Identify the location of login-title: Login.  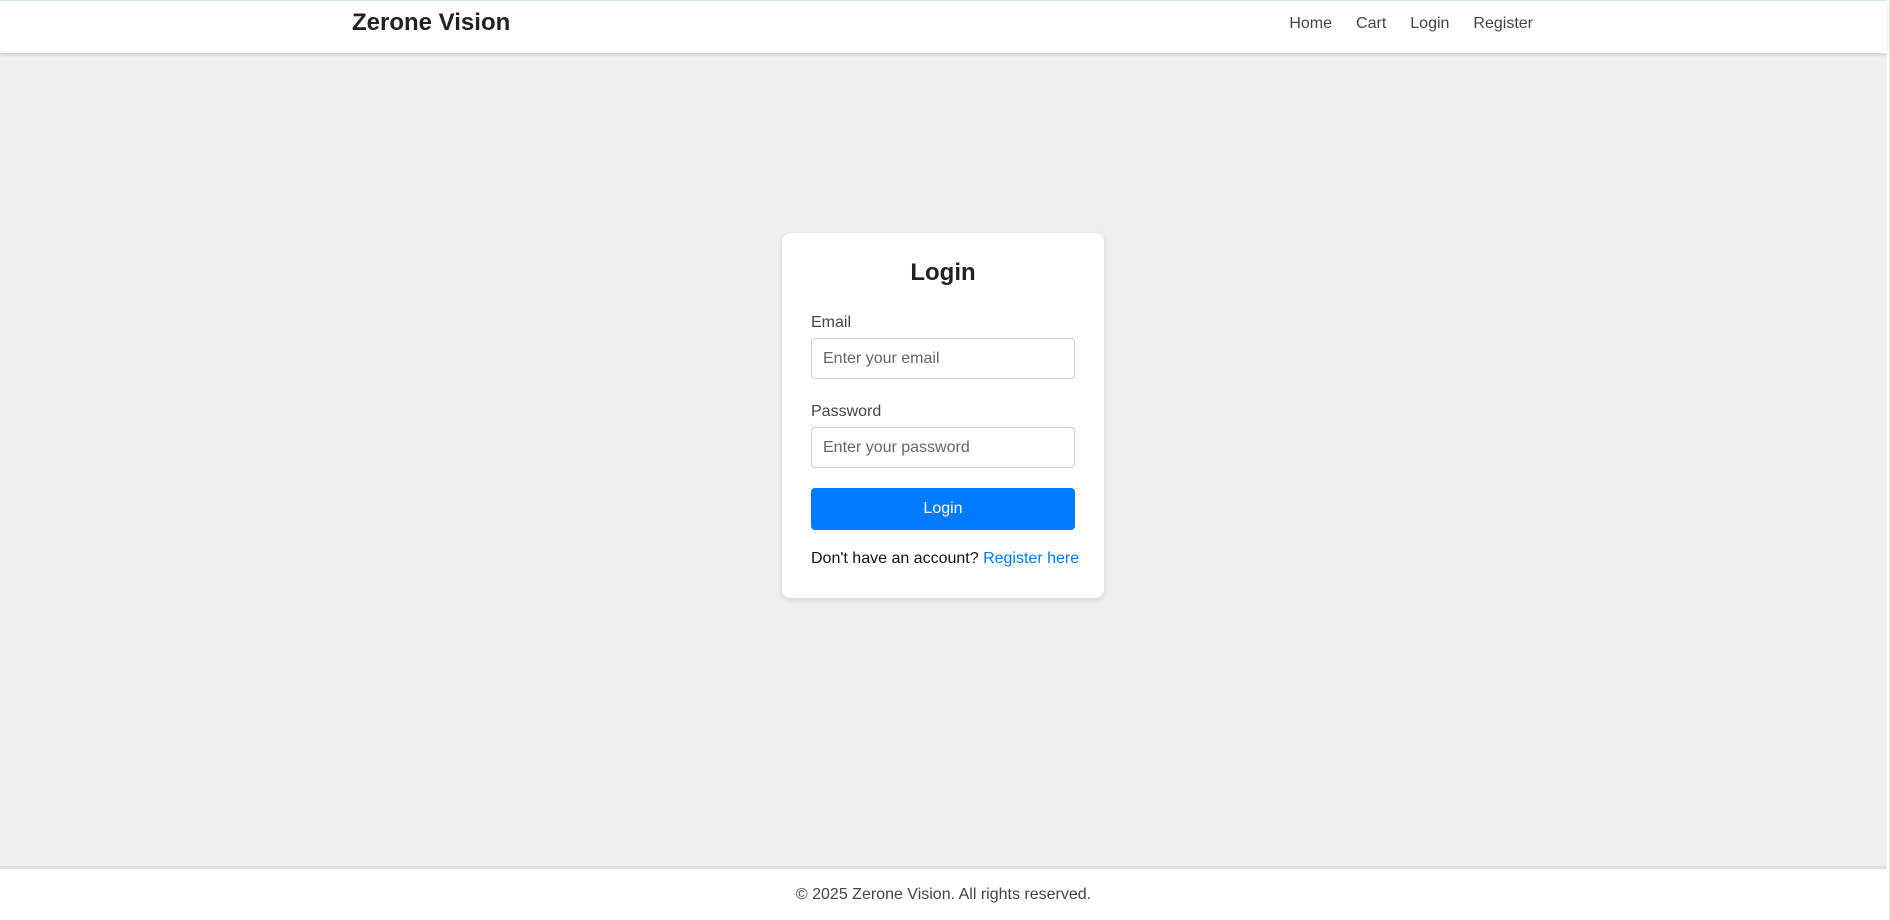
(943, 272).